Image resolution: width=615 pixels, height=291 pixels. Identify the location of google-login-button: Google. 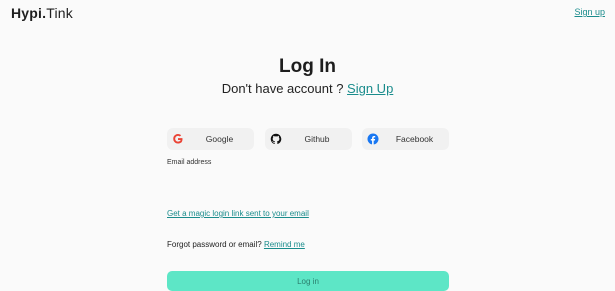
(210, 139).